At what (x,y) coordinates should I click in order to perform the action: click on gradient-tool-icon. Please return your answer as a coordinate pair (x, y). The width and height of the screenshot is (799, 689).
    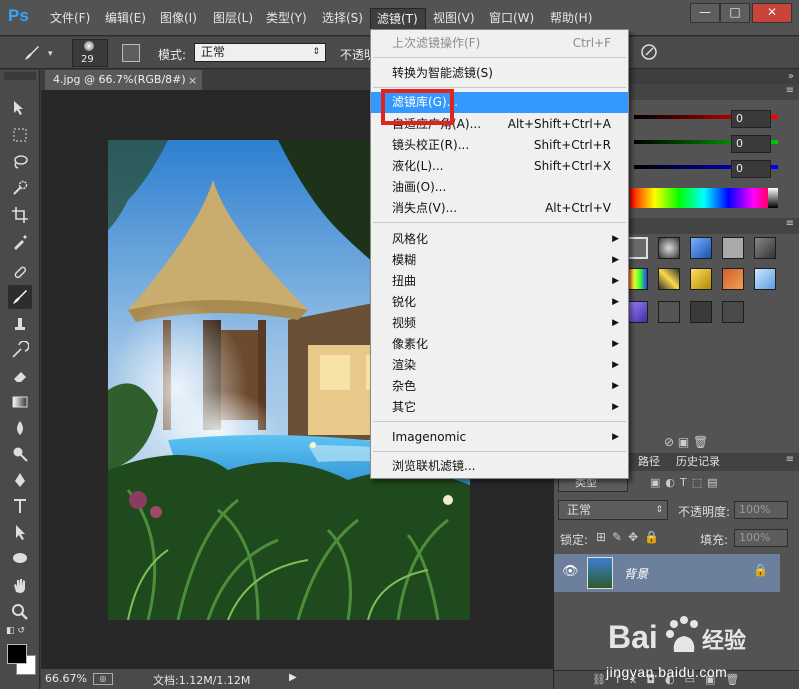
    Looking at the image, I should click on (20, 402).